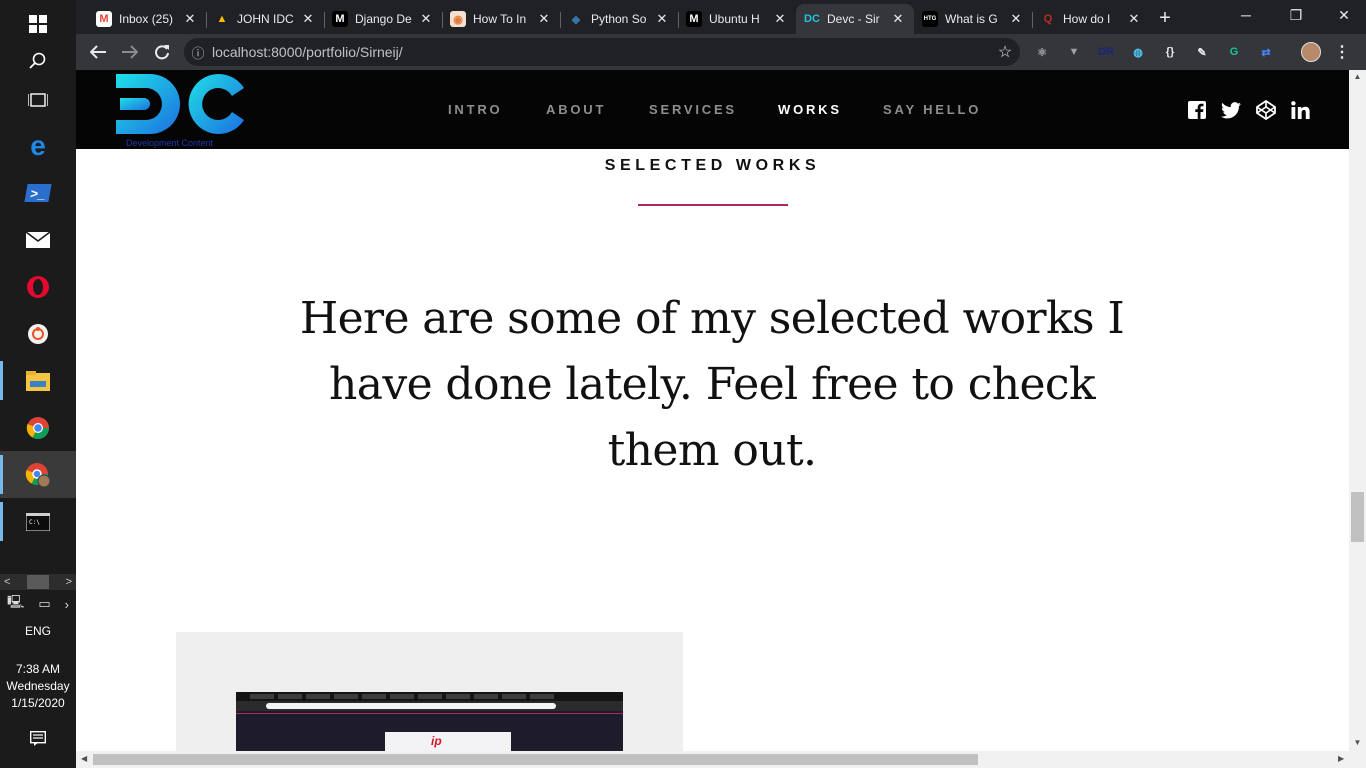 Image resolution: width=1366 pixels, height=768 pixels. What do you see at coordinates (475, 109) in the screenshot?
I see `nav-link-intro: INTRO` at bounding box center [475, 109].